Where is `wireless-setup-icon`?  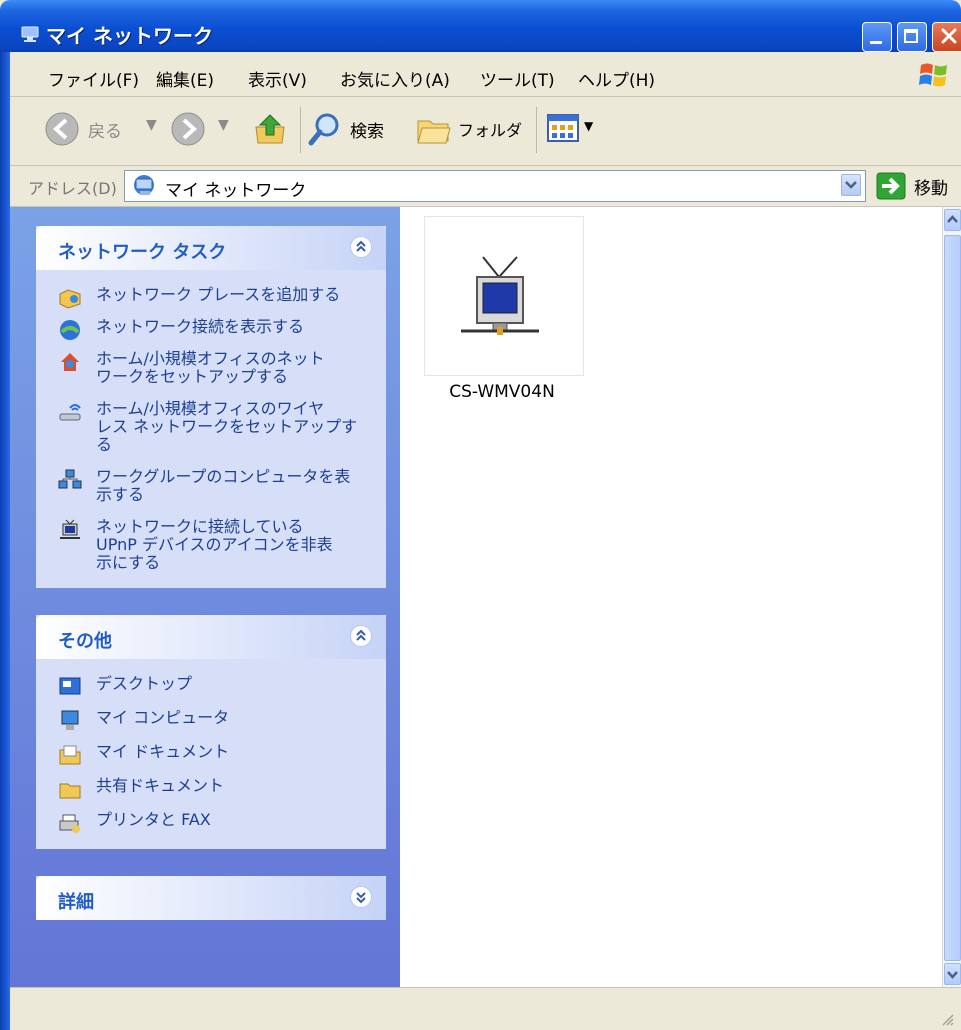
wireless-setup-icon is located at coordinates (70, 412).